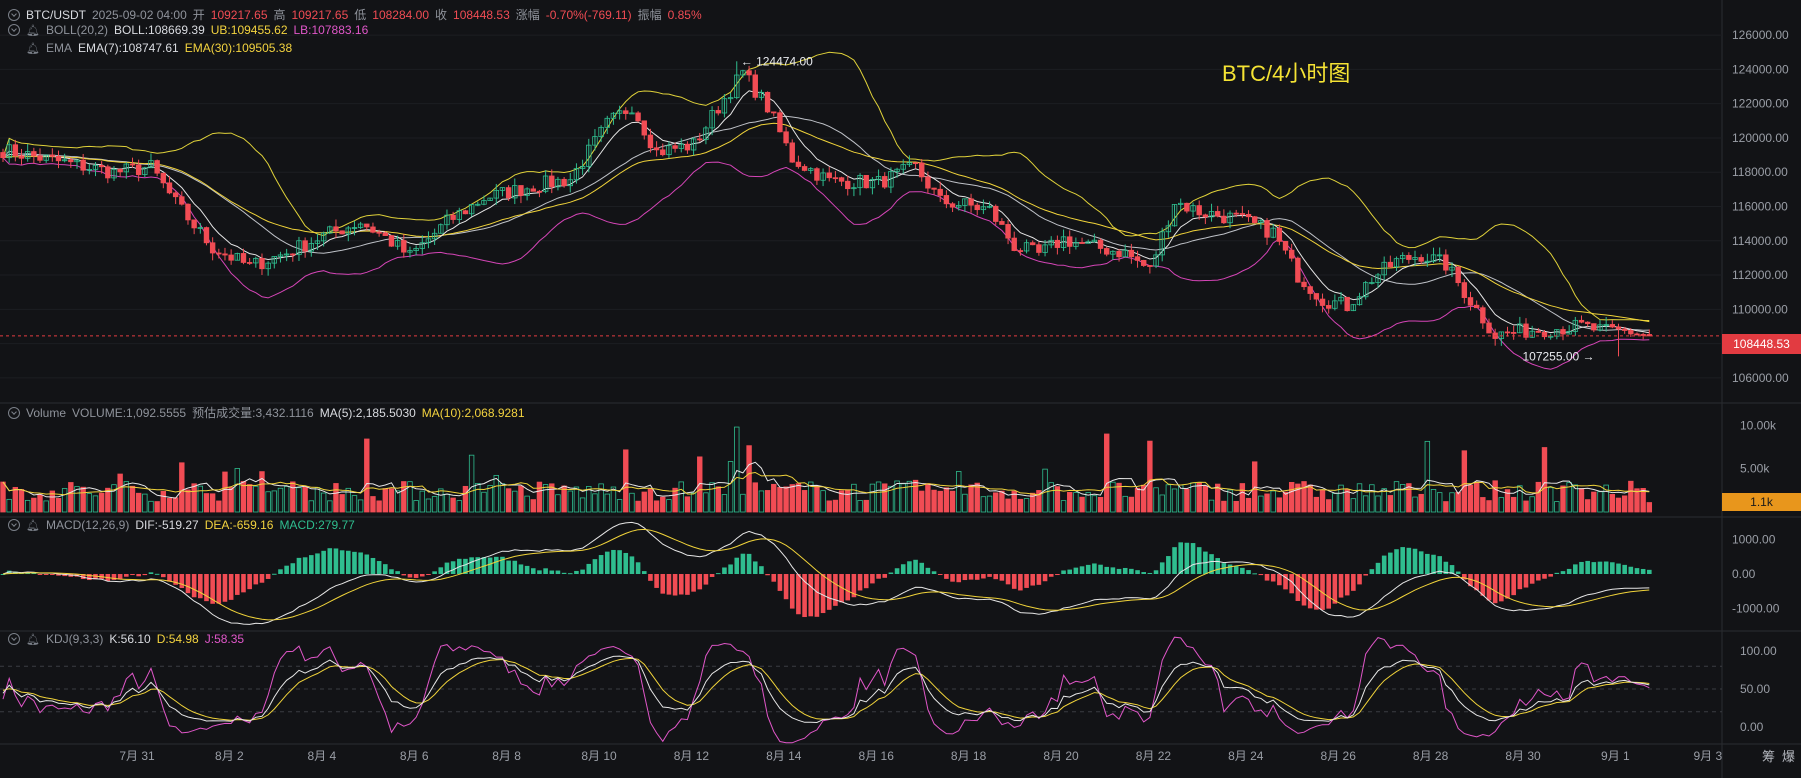 The image size is (1801, 778). I want to click on volume-est: 预估成交量:3,432.1116, so click(253, 413).